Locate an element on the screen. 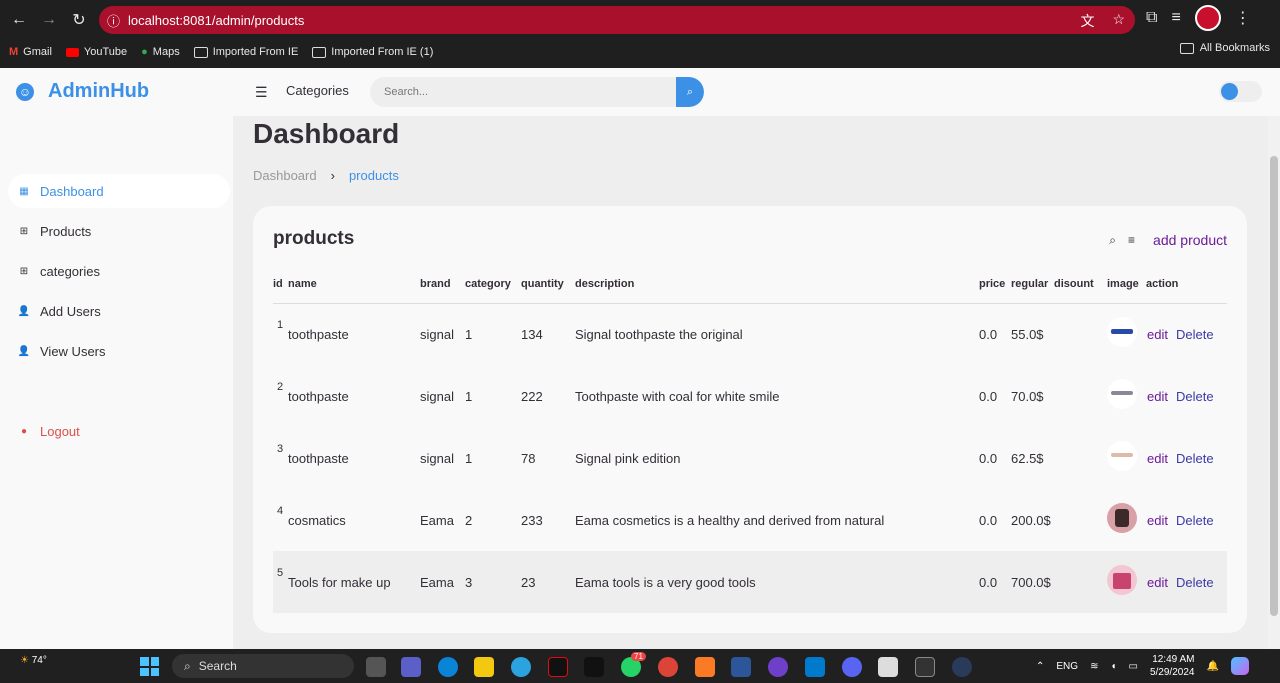 This screenshot has height=683, width=1280. chrome-icon is located at coordinates (668, 667).